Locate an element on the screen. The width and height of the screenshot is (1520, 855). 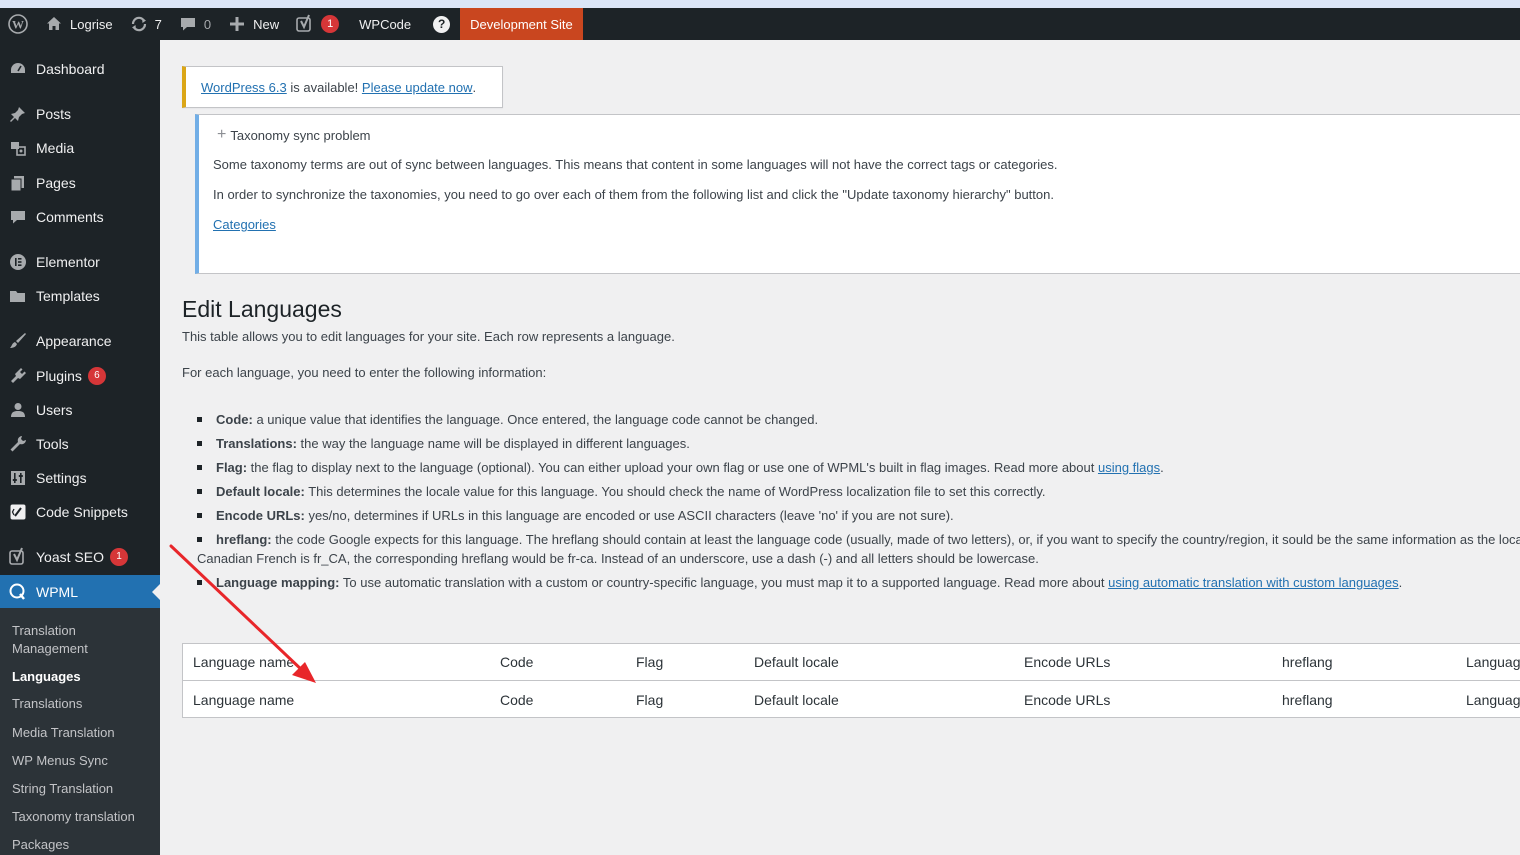
comments-link: 0 is located at coordinates (194, 24).